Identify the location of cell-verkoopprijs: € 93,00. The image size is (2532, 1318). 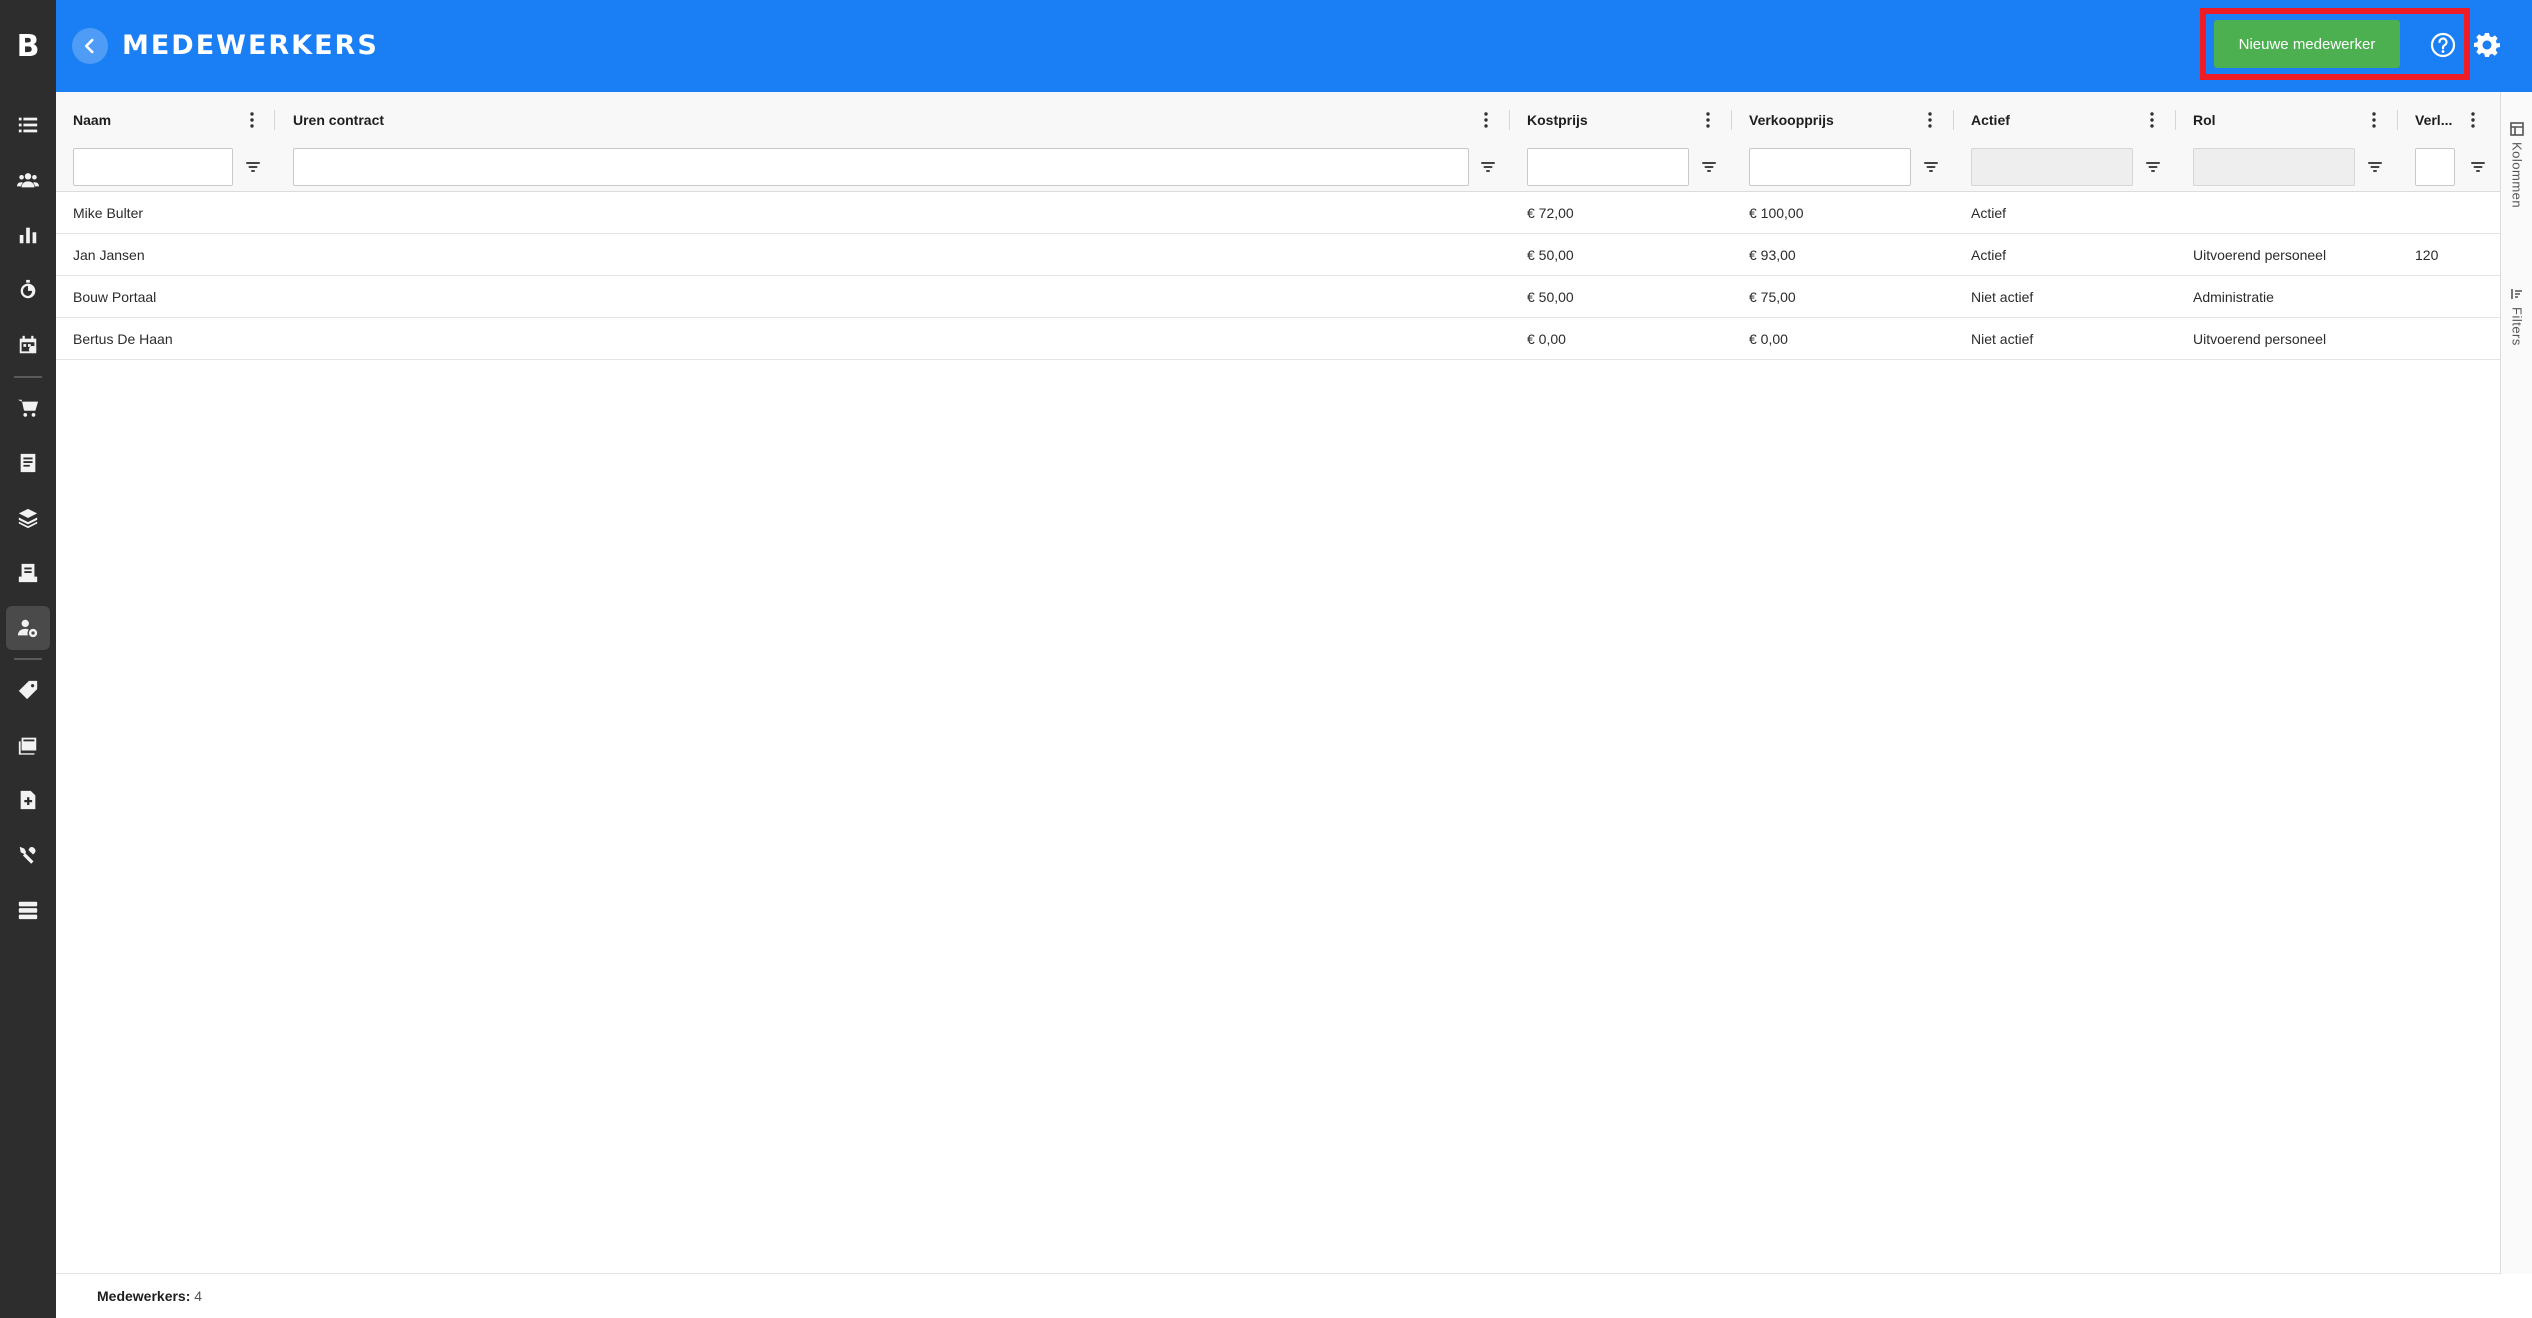
(1772, 255).